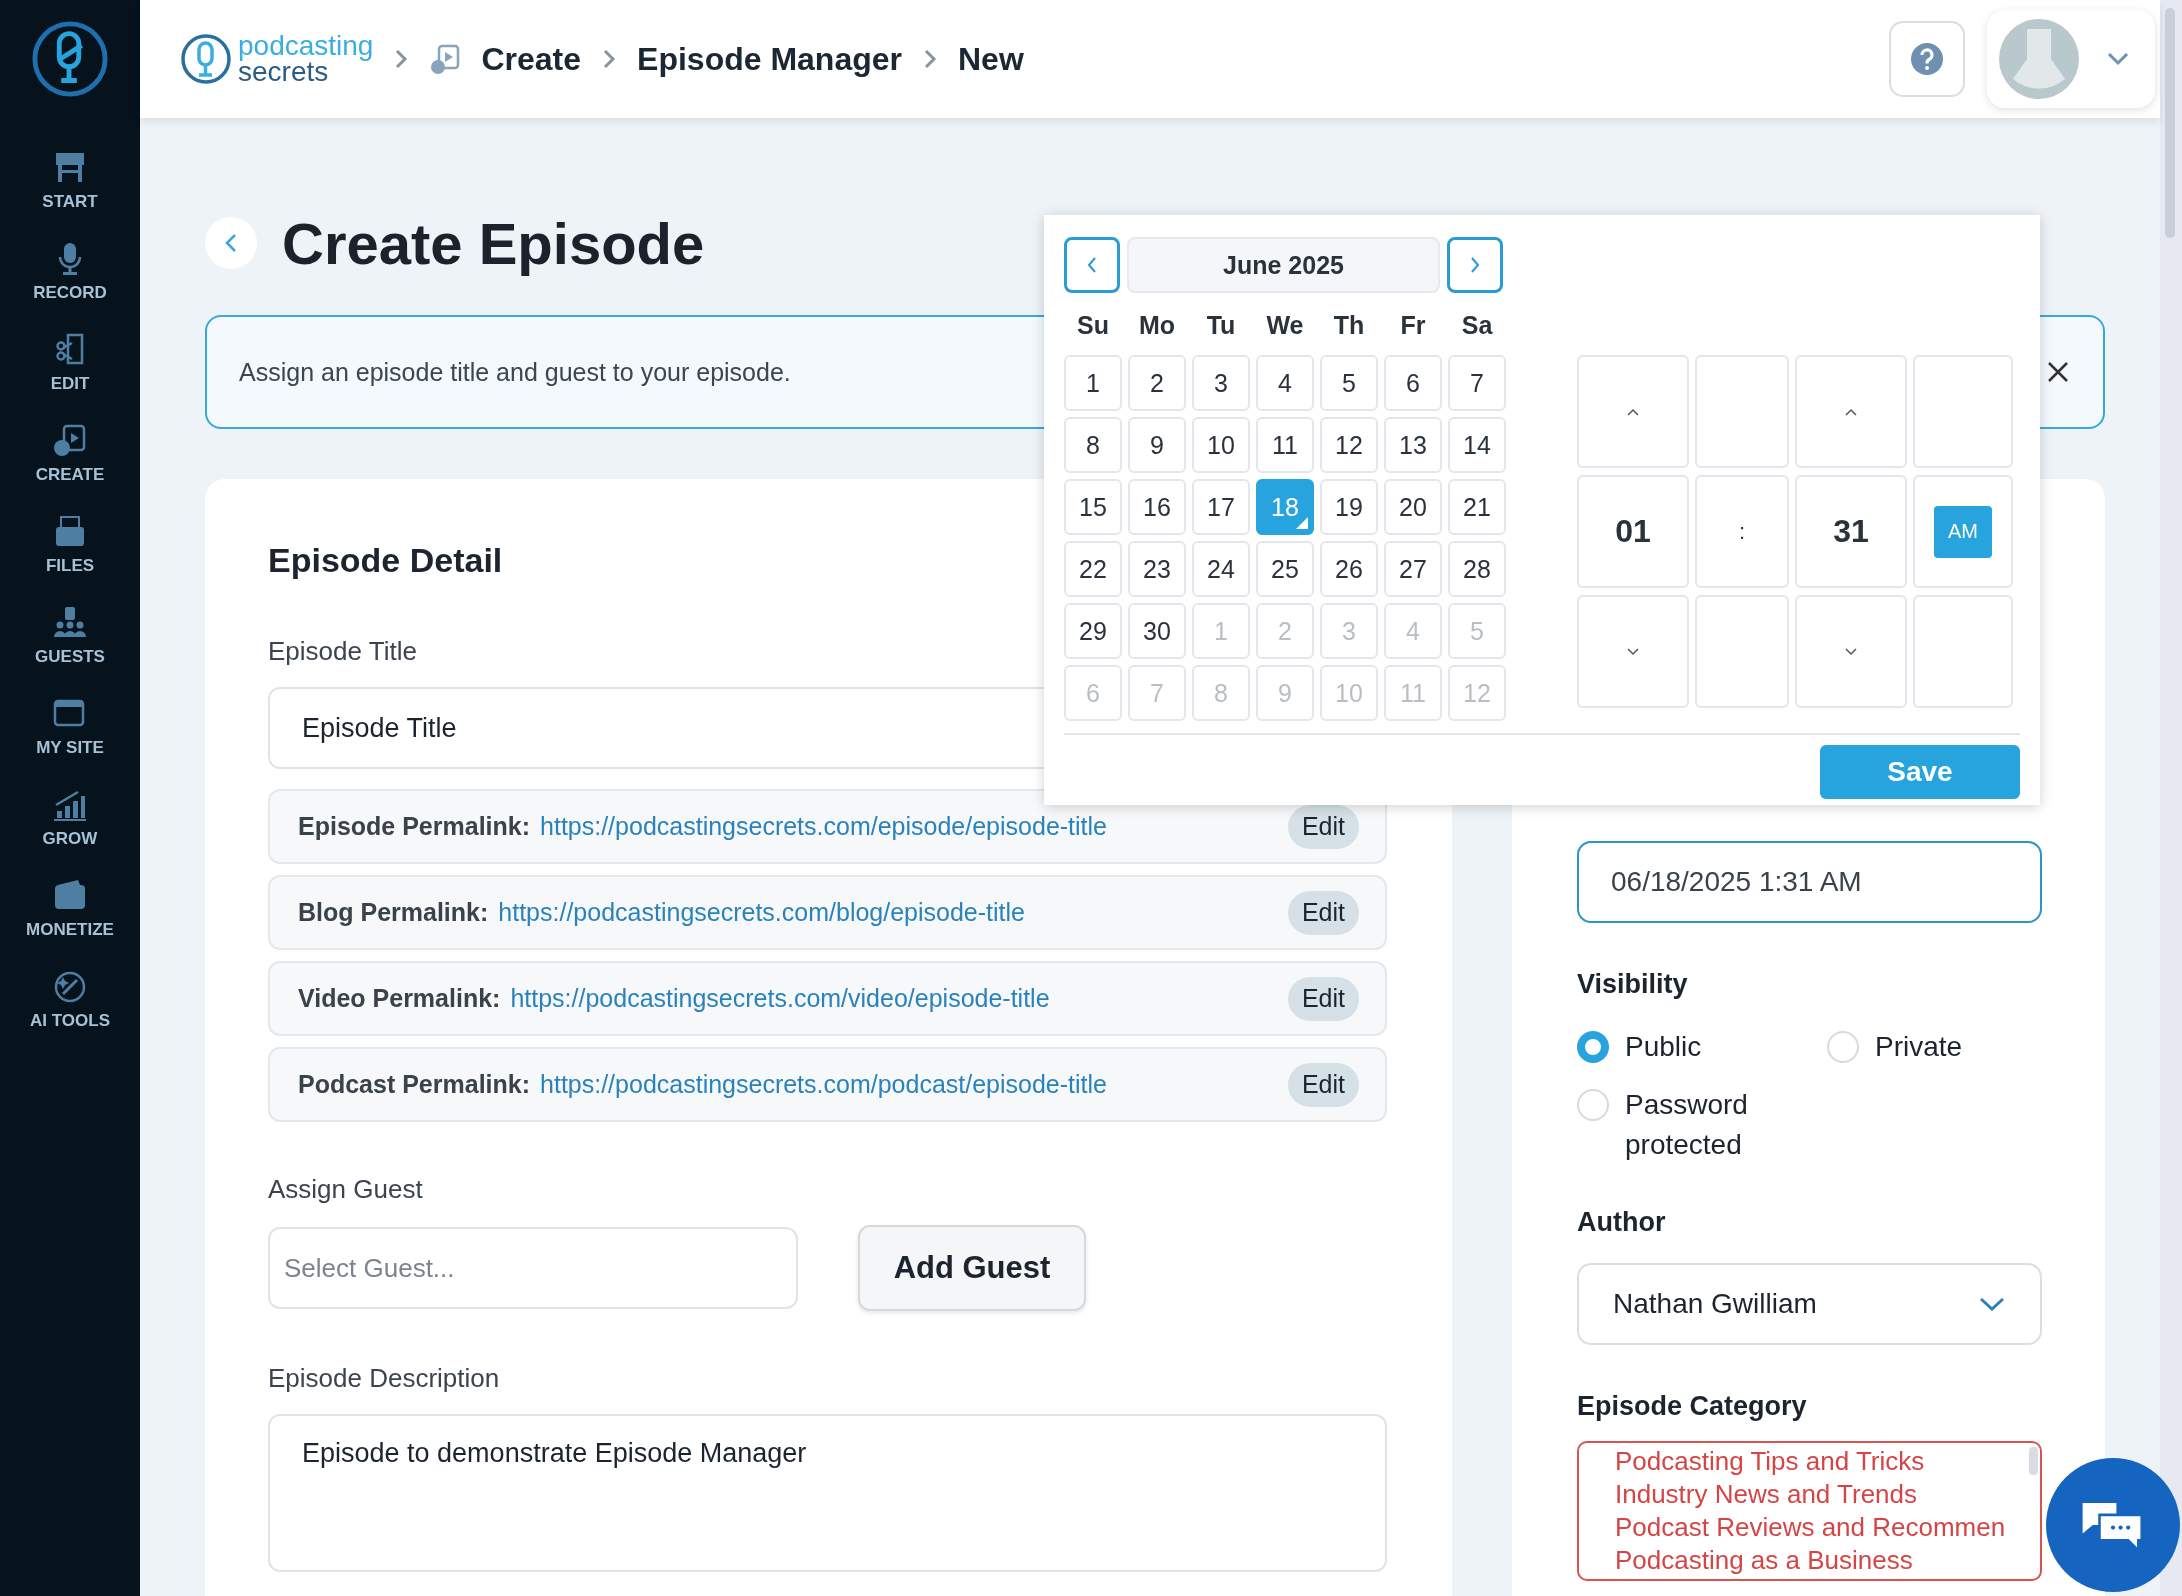  I want to click on calendar-day: 10, so click(1221, 445).